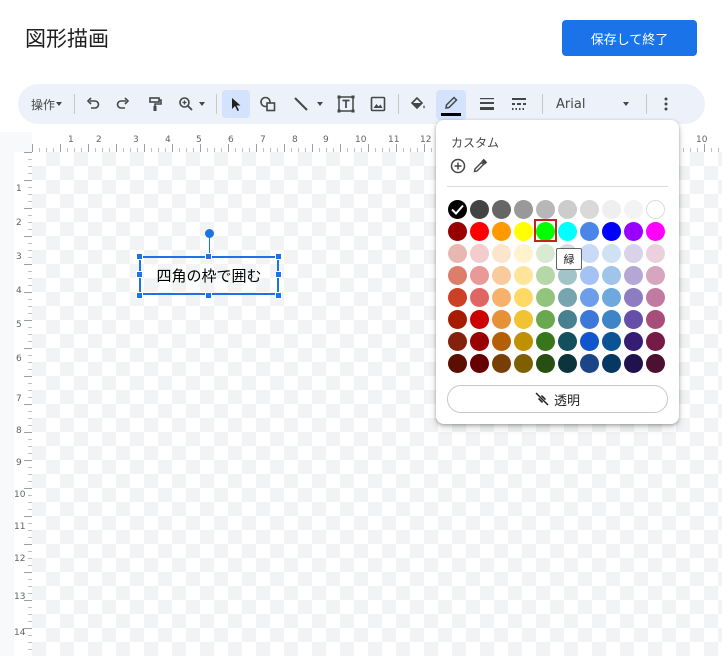 This screenshot has width=722, height=656. Describe the element at coordinates (666, 104) in the screenshot. I see `more-options-button` at that location.